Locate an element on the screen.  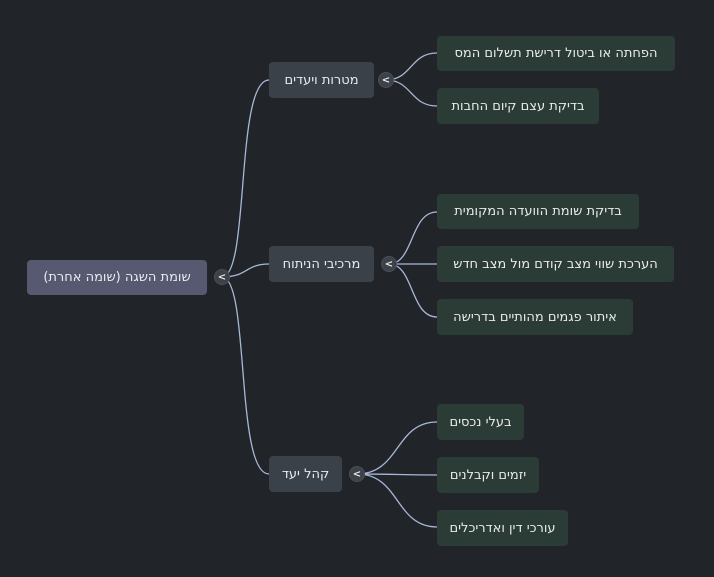
branch-analysis-collapse-toggle: < is located at coordinates (389, 264).